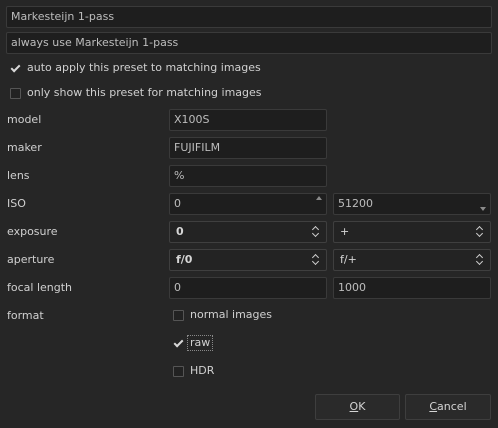  Describe the element at coordinates (32, 231) in the screenshot. I see `exposure-label: exposure` at that location.